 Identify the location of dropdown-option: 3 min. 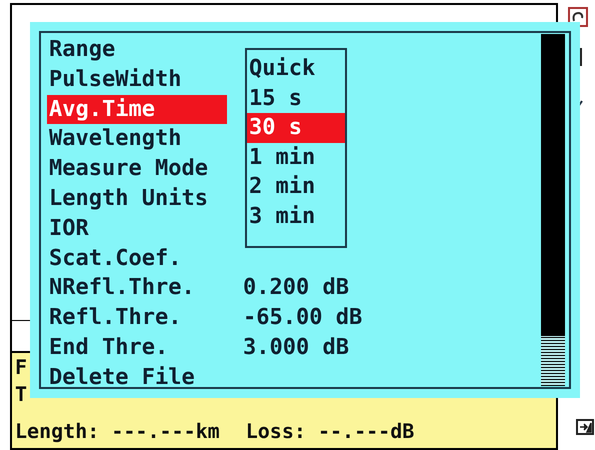
(296, 216).